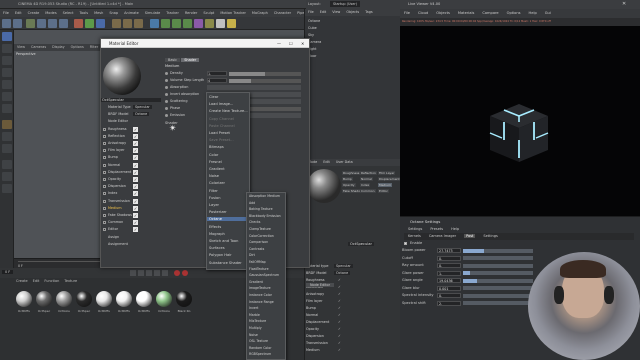 This screenshot has width=640, height=360. I want to click on submenu-item: ColorCorrection, so click(261, 236).